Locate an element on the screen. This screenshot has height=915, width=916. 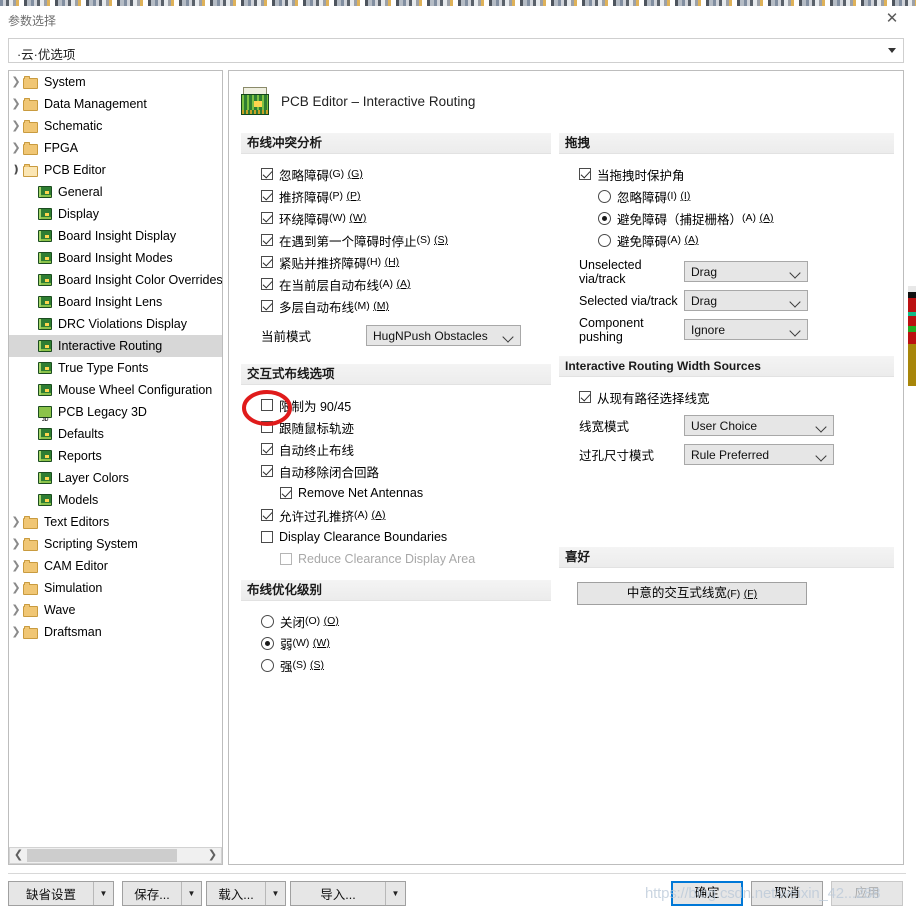
routing-conflict-0-row: 忽略障碍 (G) (G) is located at coordinates (406, 174).